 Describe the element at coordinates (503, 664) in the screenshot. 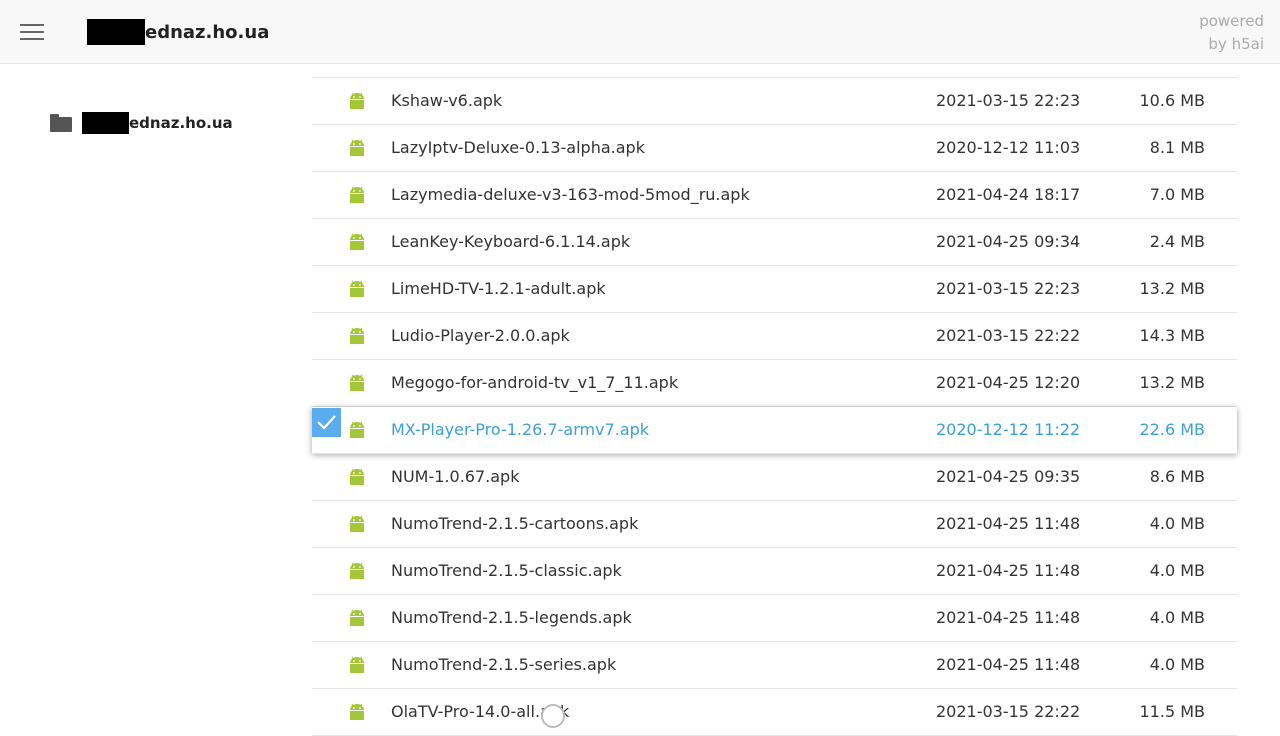

I see `file-name: NumoTrend-2.1.5-series.apk` at that location.